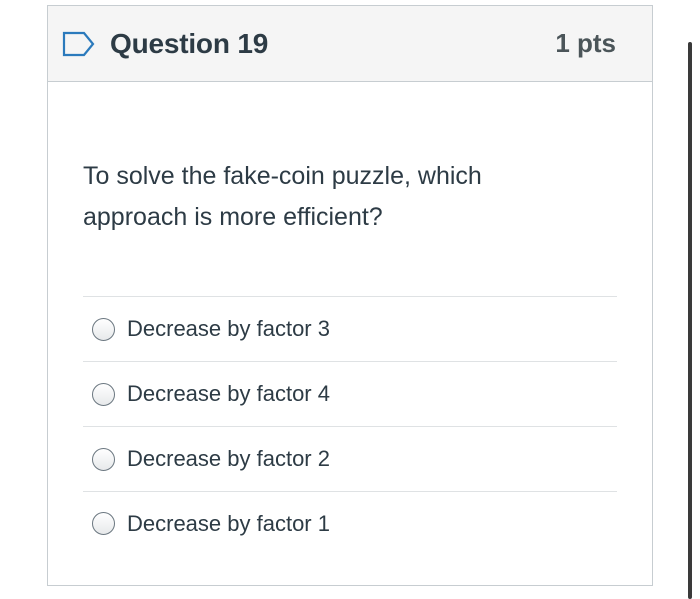  I want to click on answer-label: Decrease by factor 2, so click(228, 458).